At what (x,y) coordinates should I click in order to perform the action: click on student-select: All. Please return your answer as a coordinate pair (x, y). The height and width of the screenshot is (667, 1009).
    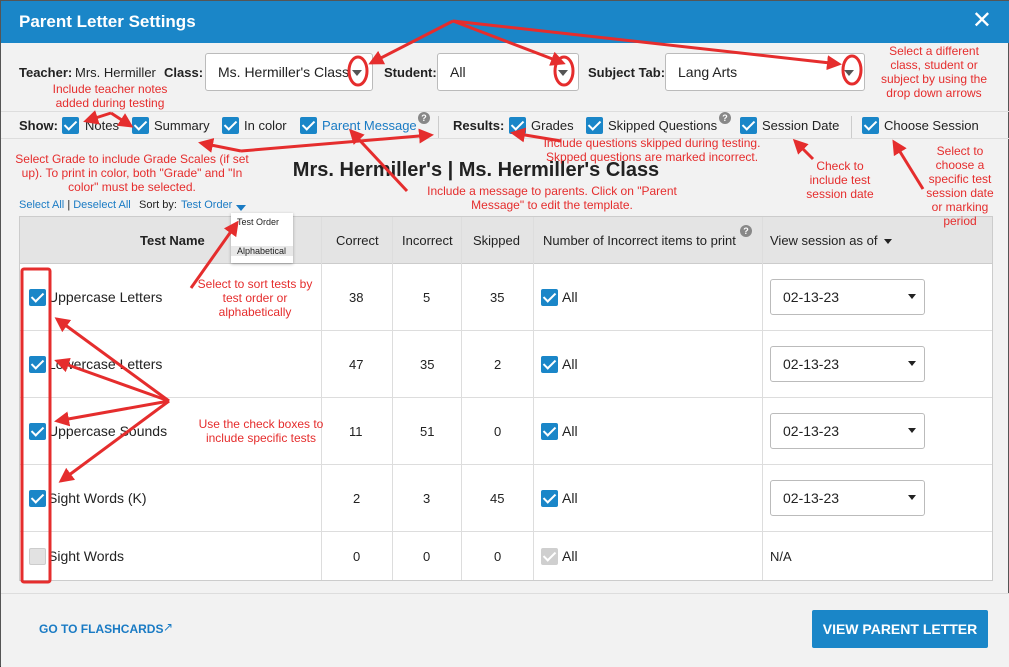
    Looking at the image, I should click on (508, 72).